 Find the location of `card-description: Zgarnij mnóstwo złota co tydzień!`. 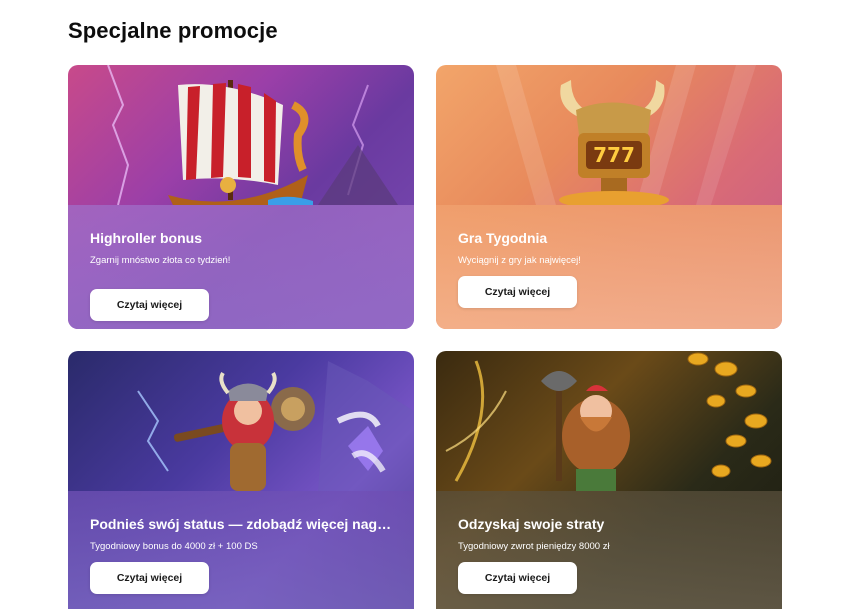

card-description: Zgarnij mnóstwo złota co tydzień! is located at coordinates (160, 260).